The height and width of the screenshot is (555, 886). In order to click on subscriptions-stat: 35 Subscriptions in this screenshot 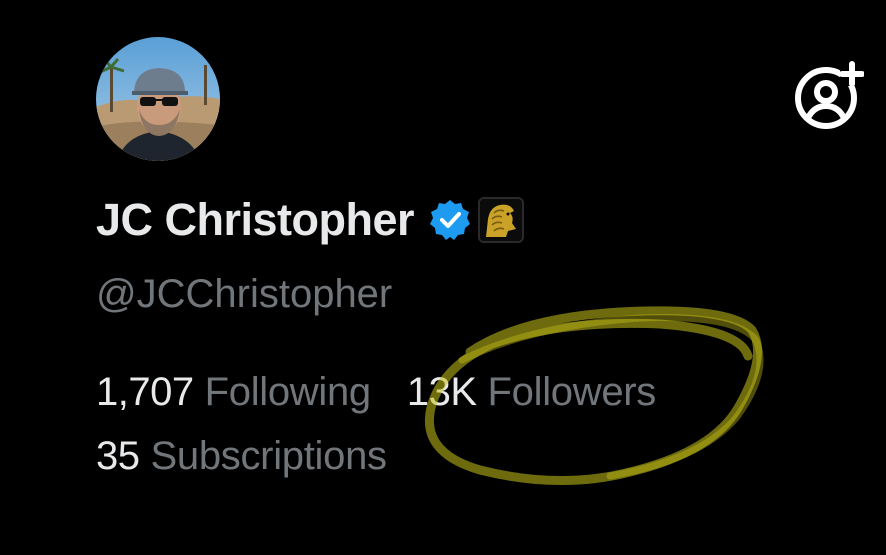, I will do `click(241, 456)`.